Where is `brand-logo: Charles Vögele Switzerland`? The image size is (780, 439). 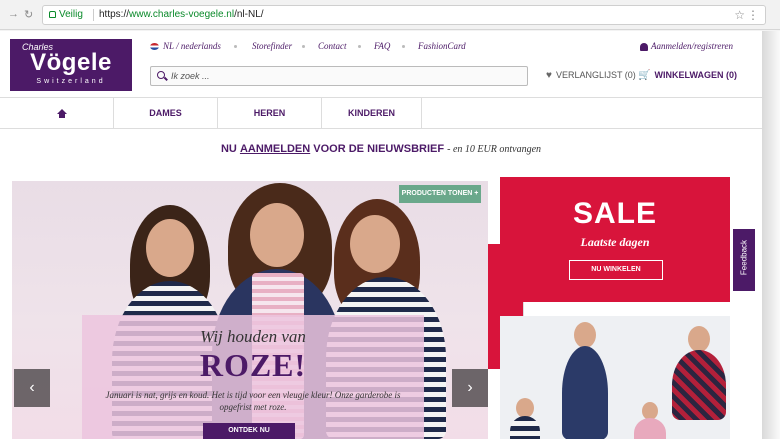 brand-logo: Charles Vögele Switzerland is located at coordinates (71, 65).